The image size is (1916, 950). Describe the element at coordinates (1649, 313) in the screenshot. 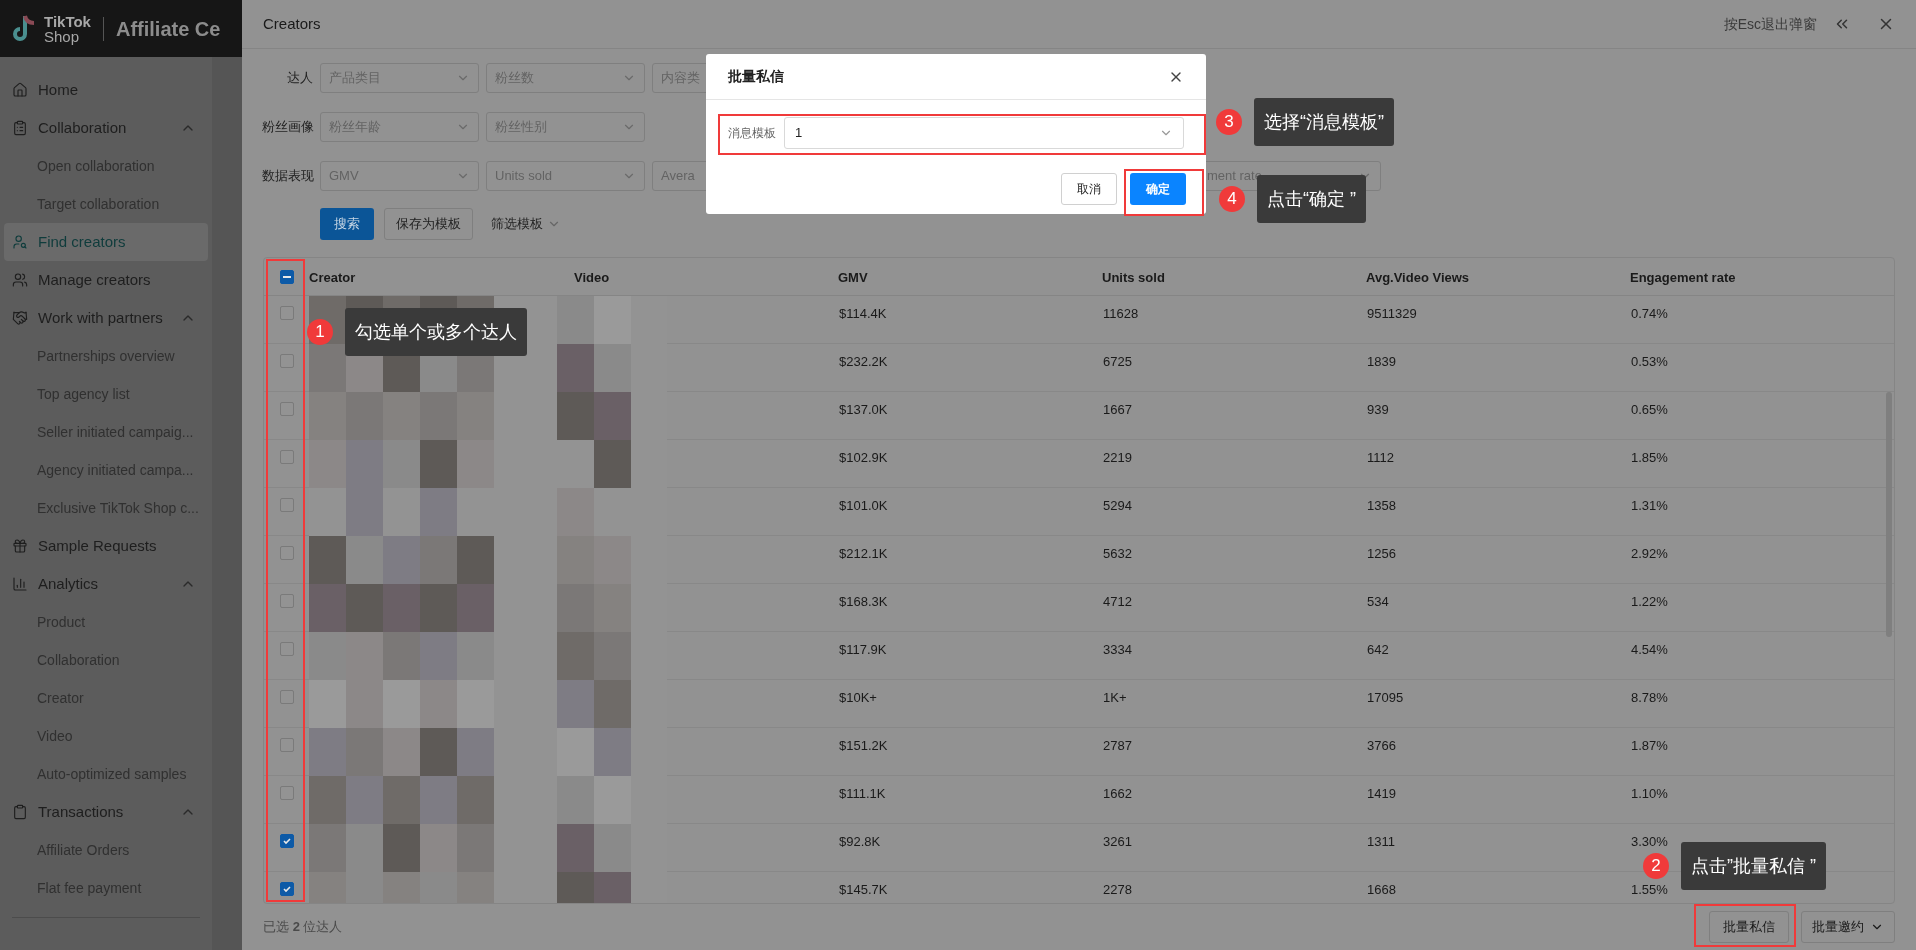

I see `table-cell: 0.74%` at that location.